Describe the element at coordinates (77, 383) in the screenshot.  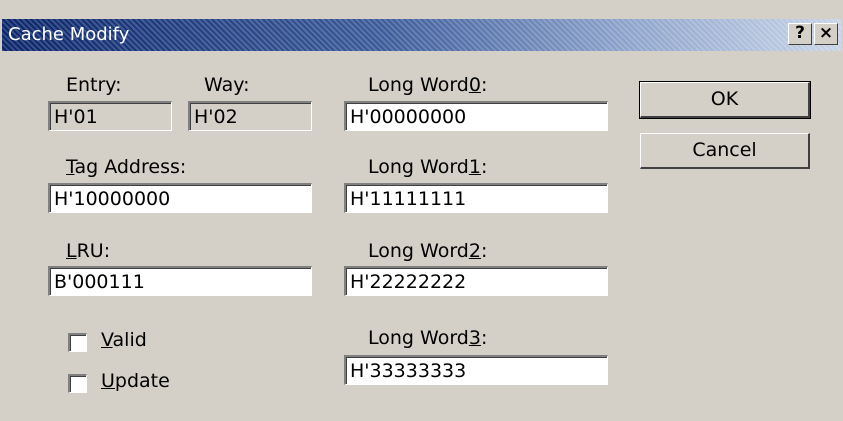
I see `update-checkbox` at that location.